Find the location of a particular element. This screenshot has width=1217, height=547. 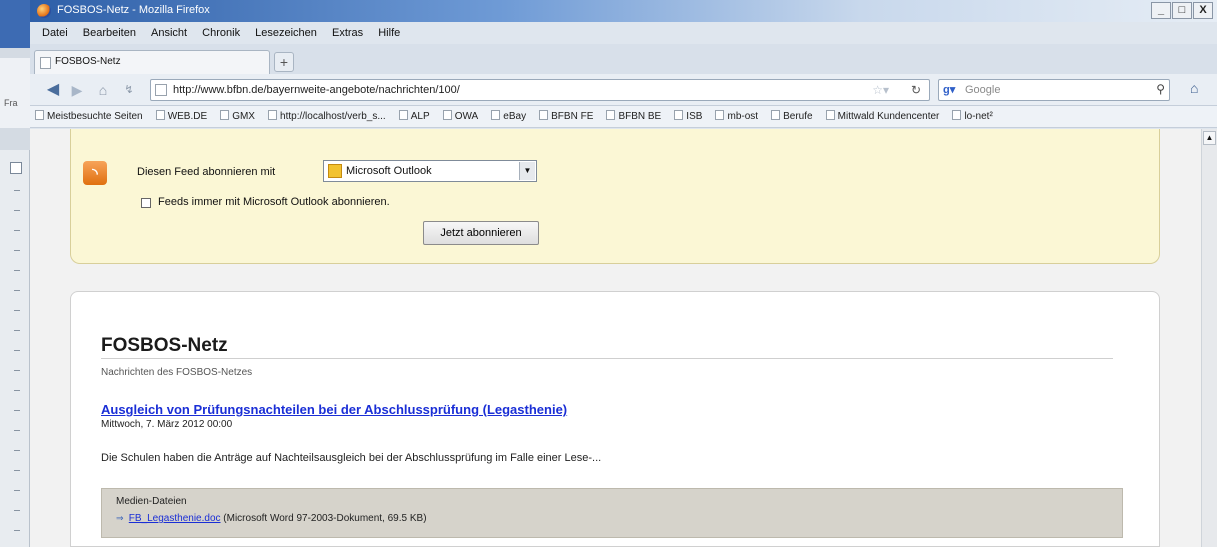

menu-chronik: Chronik is located at coordinates (221, 33).